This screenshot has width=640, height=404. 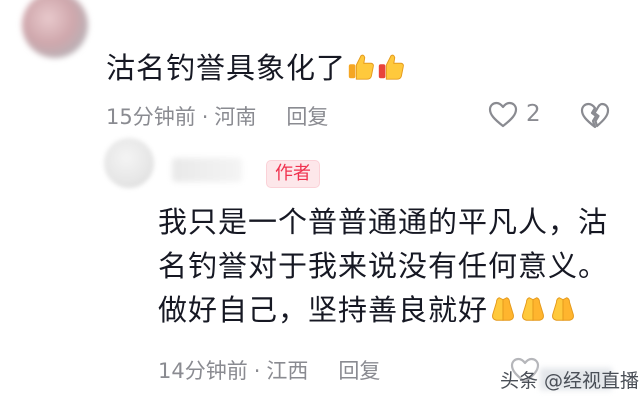 What do you see at coordinates (207, 170) in the screenshot?
I see `author-name` at bounding box center [207, 170].